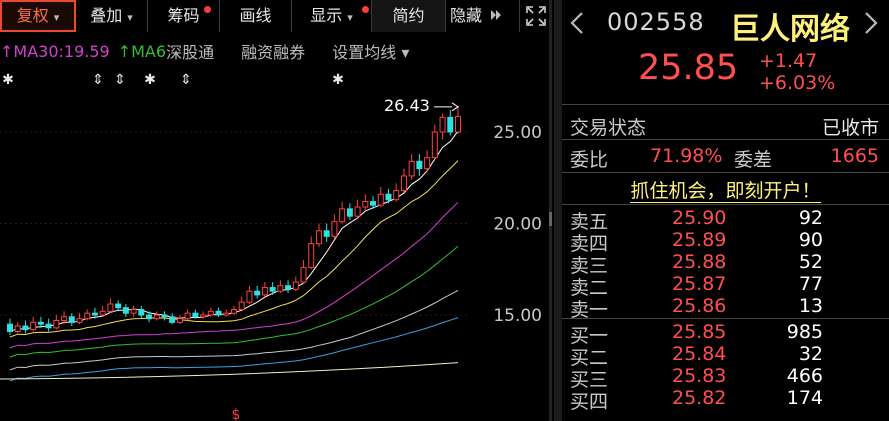  Describe the element at coordinates (558, 210) in the screenshot. I see `panel-divider` at that location.